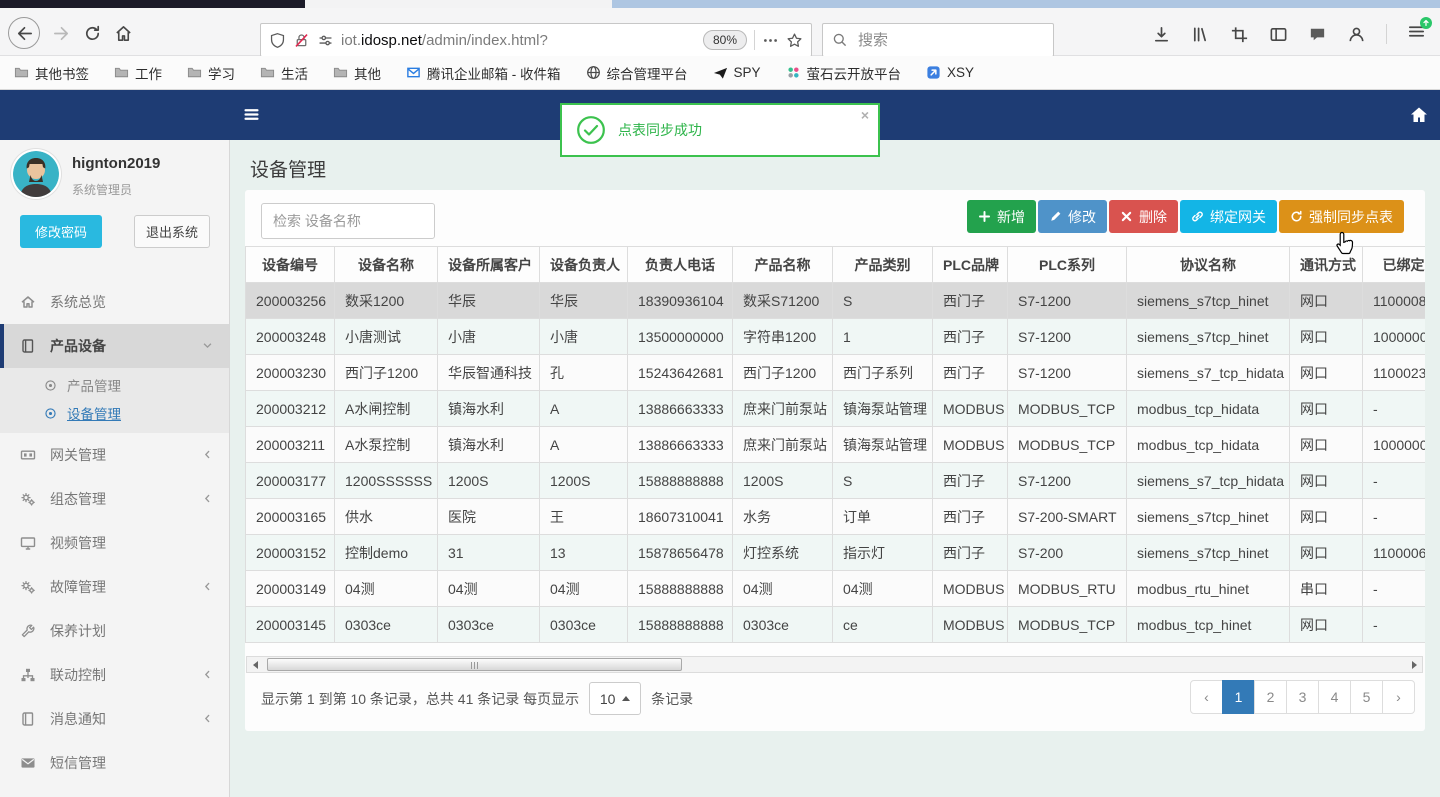 Image resolution: width=1440 pixels, height=797 pixels. I want to click on change-password-button: 修改密码, so click(61, 231).